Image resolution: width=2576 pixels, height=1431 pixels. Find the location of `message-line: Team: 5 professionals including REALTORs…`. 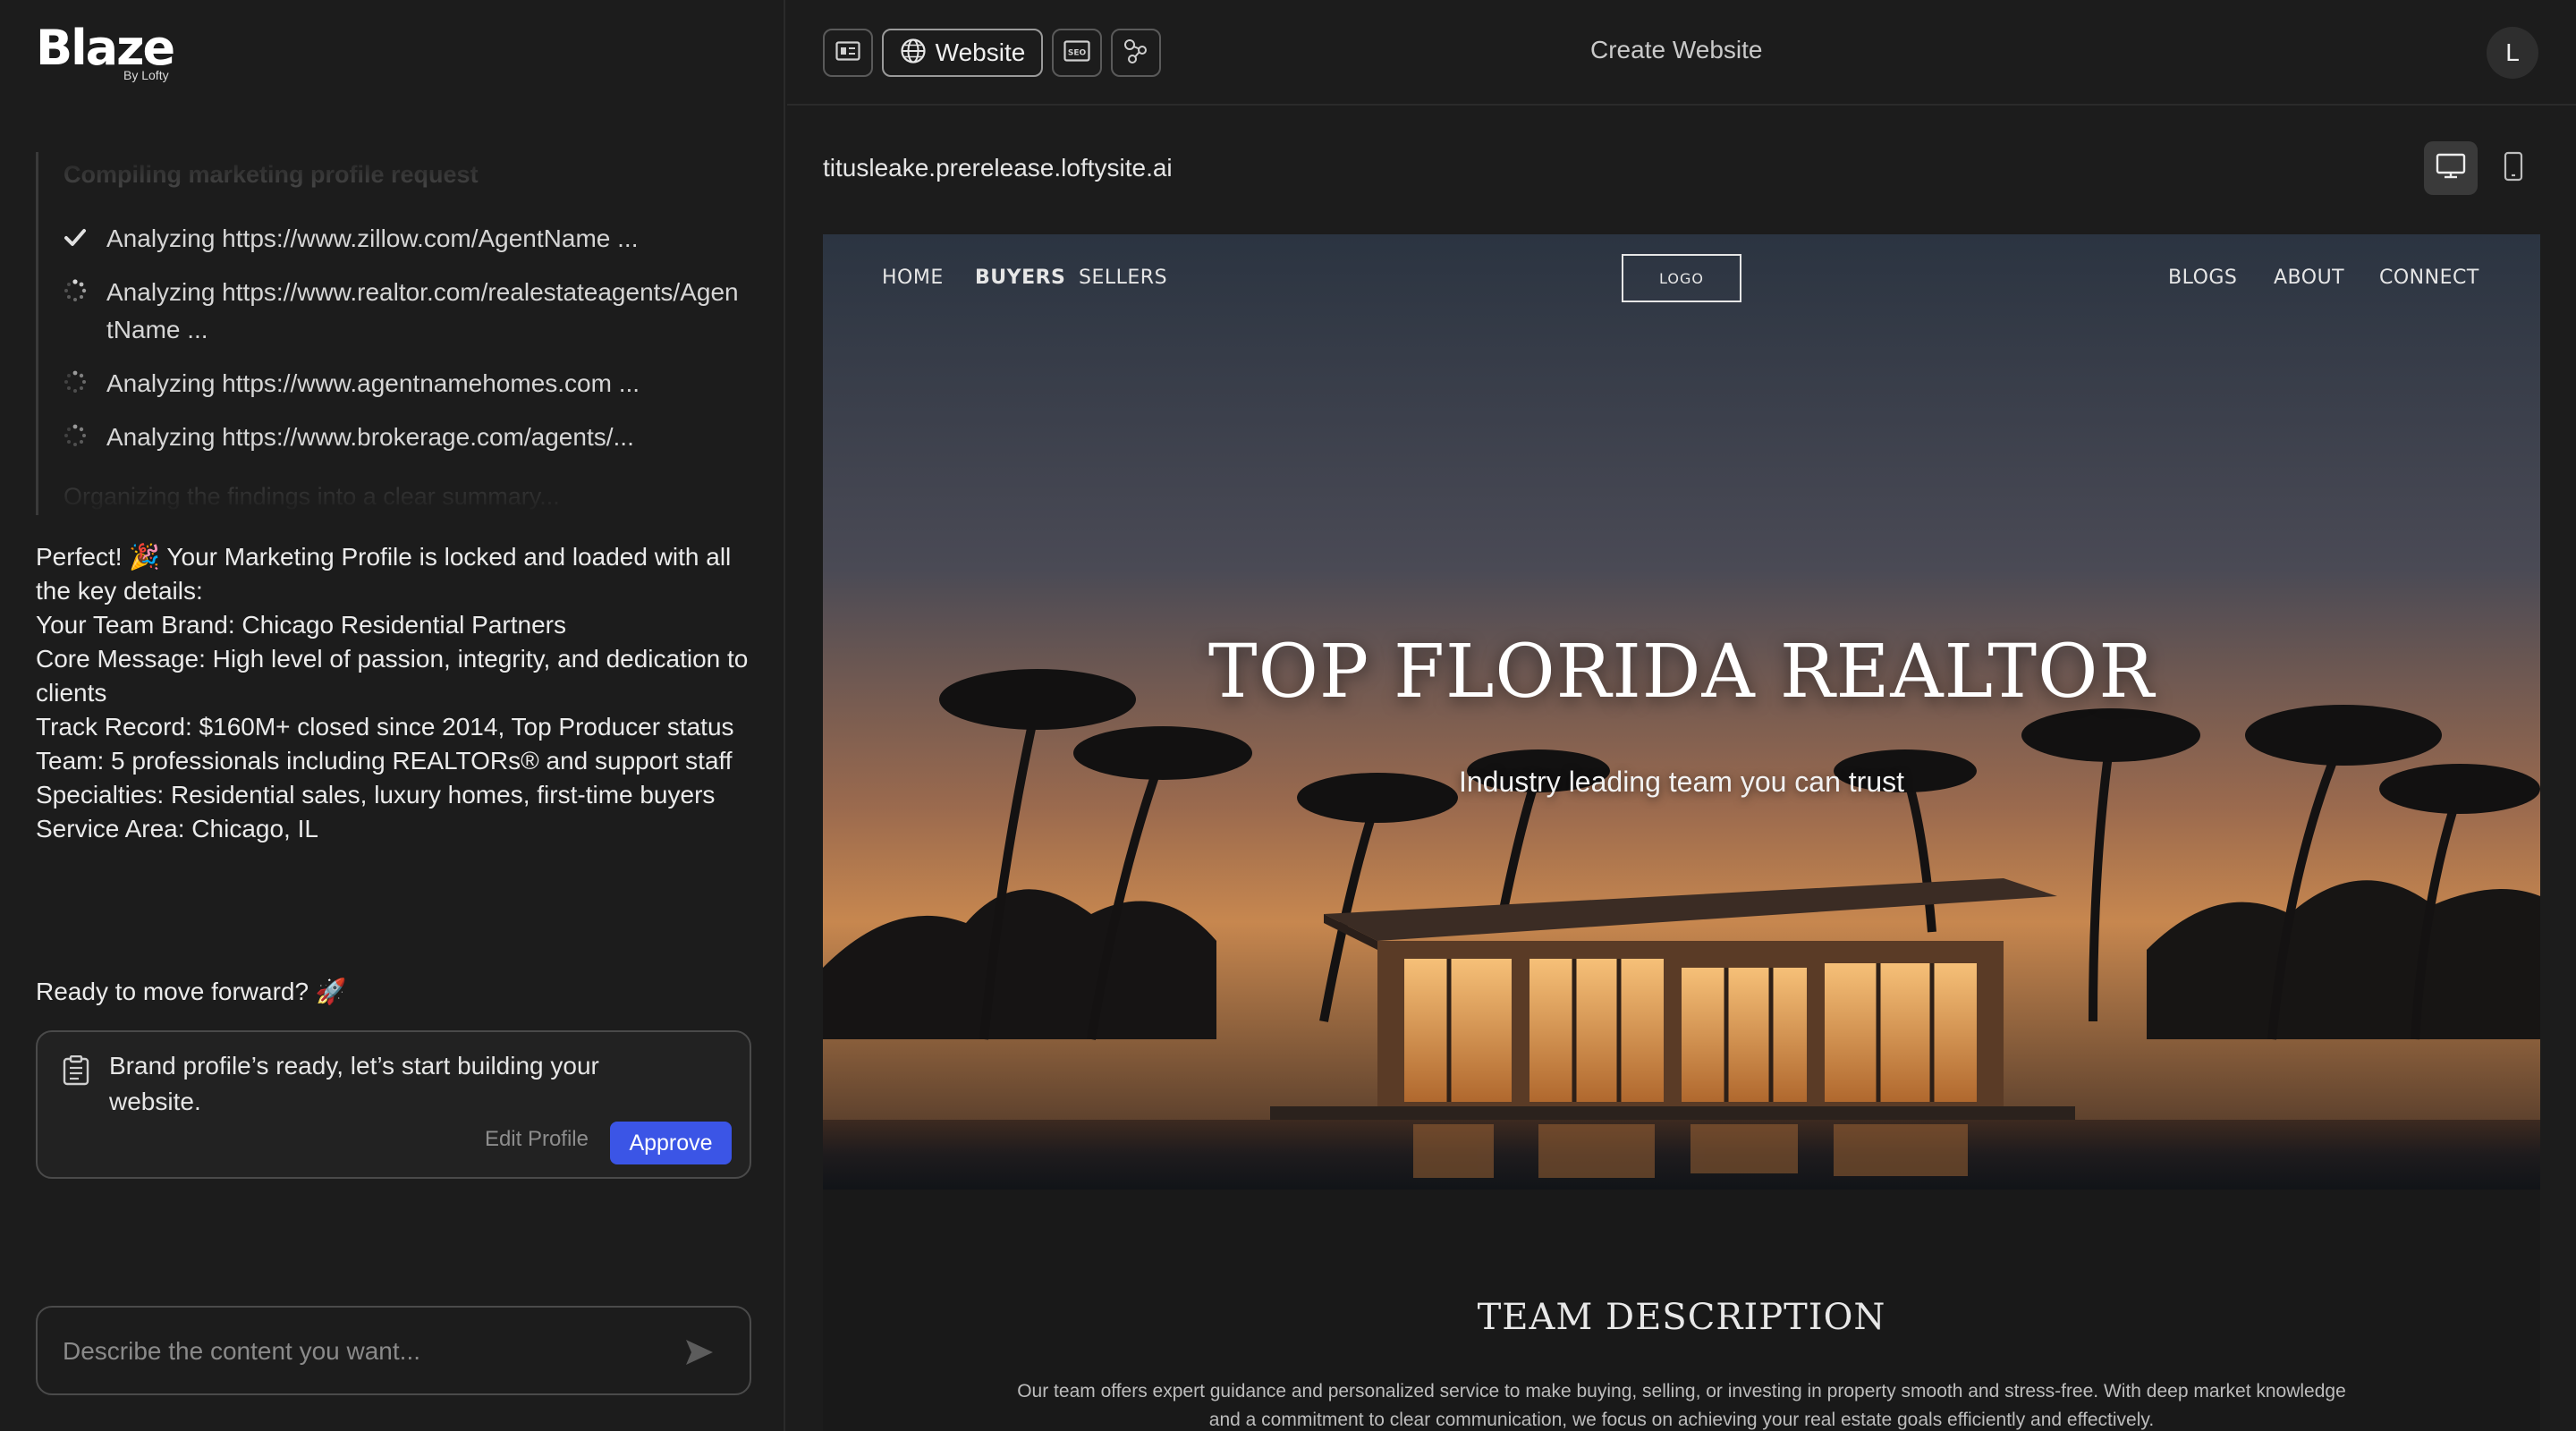

message-line: Team: 5 professionals including REALTORs… is located at coordinates (384, 761).